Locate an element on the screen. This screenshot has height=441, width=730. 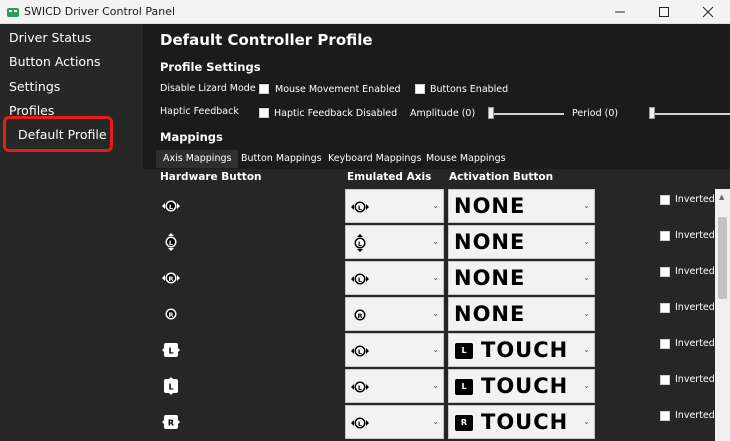
window-title: SWICD Driver Control Panel is located at coordinates (100, 11).